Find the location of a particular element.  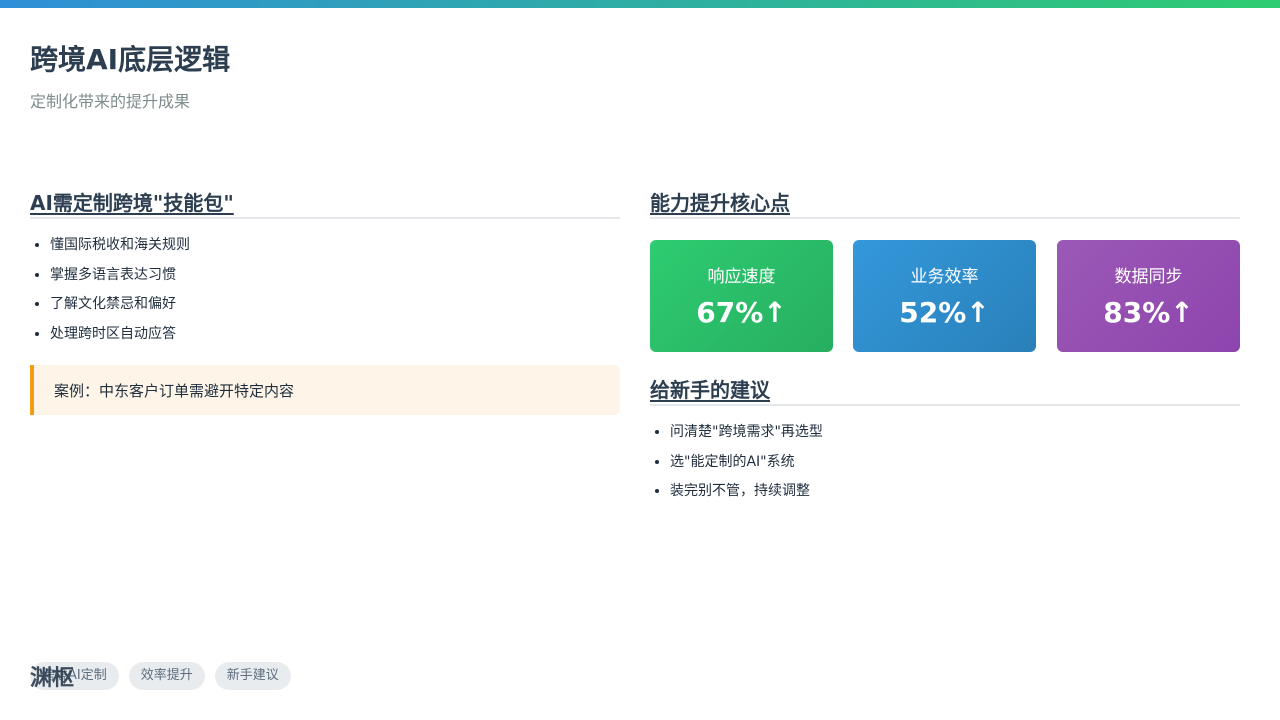

list-item: 处理跨时区自动应答 is located at coordinates (120, 335).